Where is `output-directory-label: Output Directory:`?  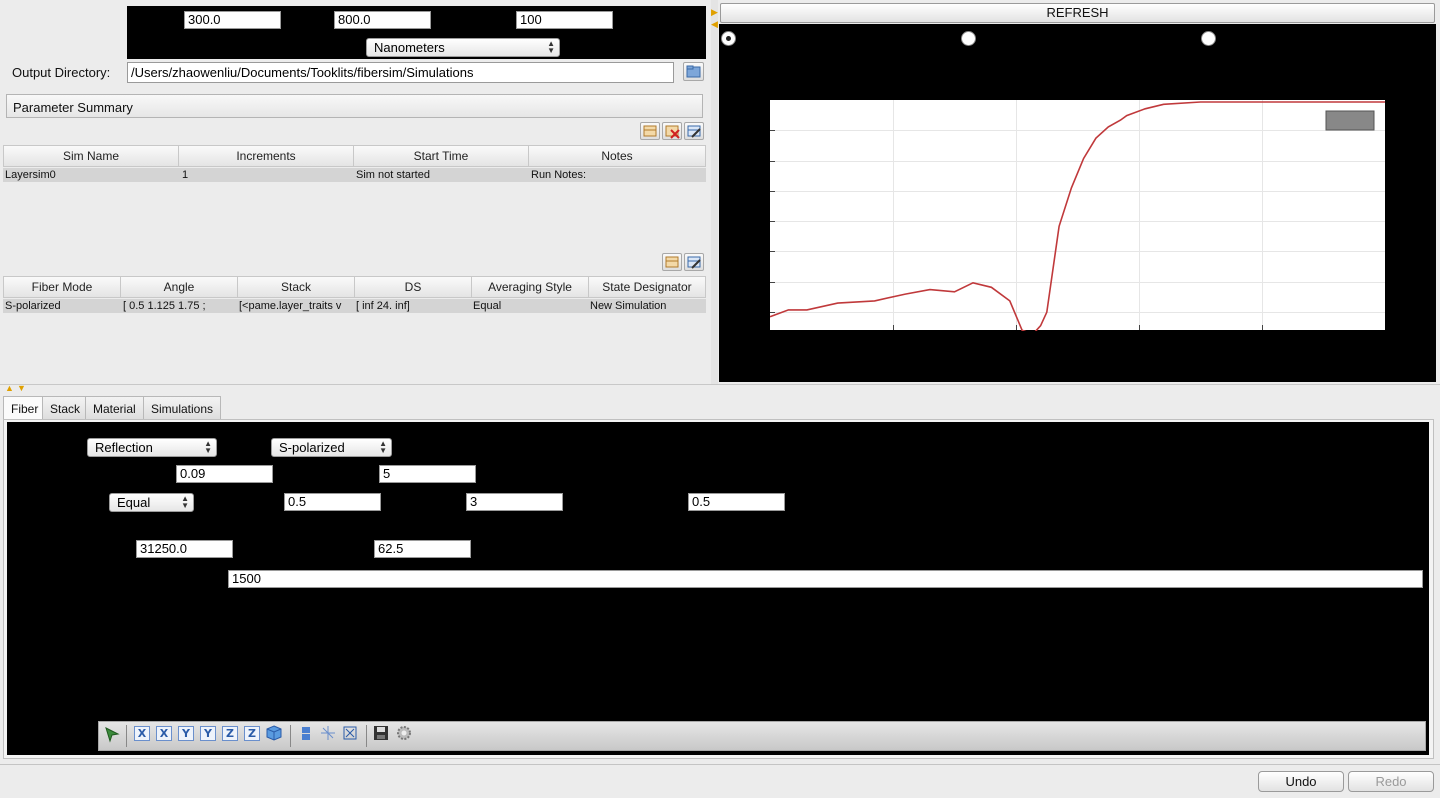 output-directory-label: Output Directory: is located at coordinates (61, 72).